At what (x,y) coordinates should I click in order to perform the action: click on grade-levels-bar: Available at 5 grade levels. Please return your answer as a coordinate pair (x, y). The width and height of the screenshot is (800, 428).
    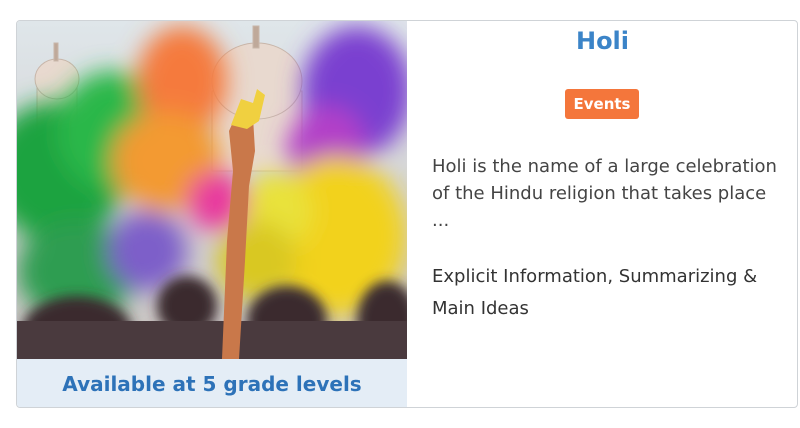
    Looking at the image, I should click on (212, 383).